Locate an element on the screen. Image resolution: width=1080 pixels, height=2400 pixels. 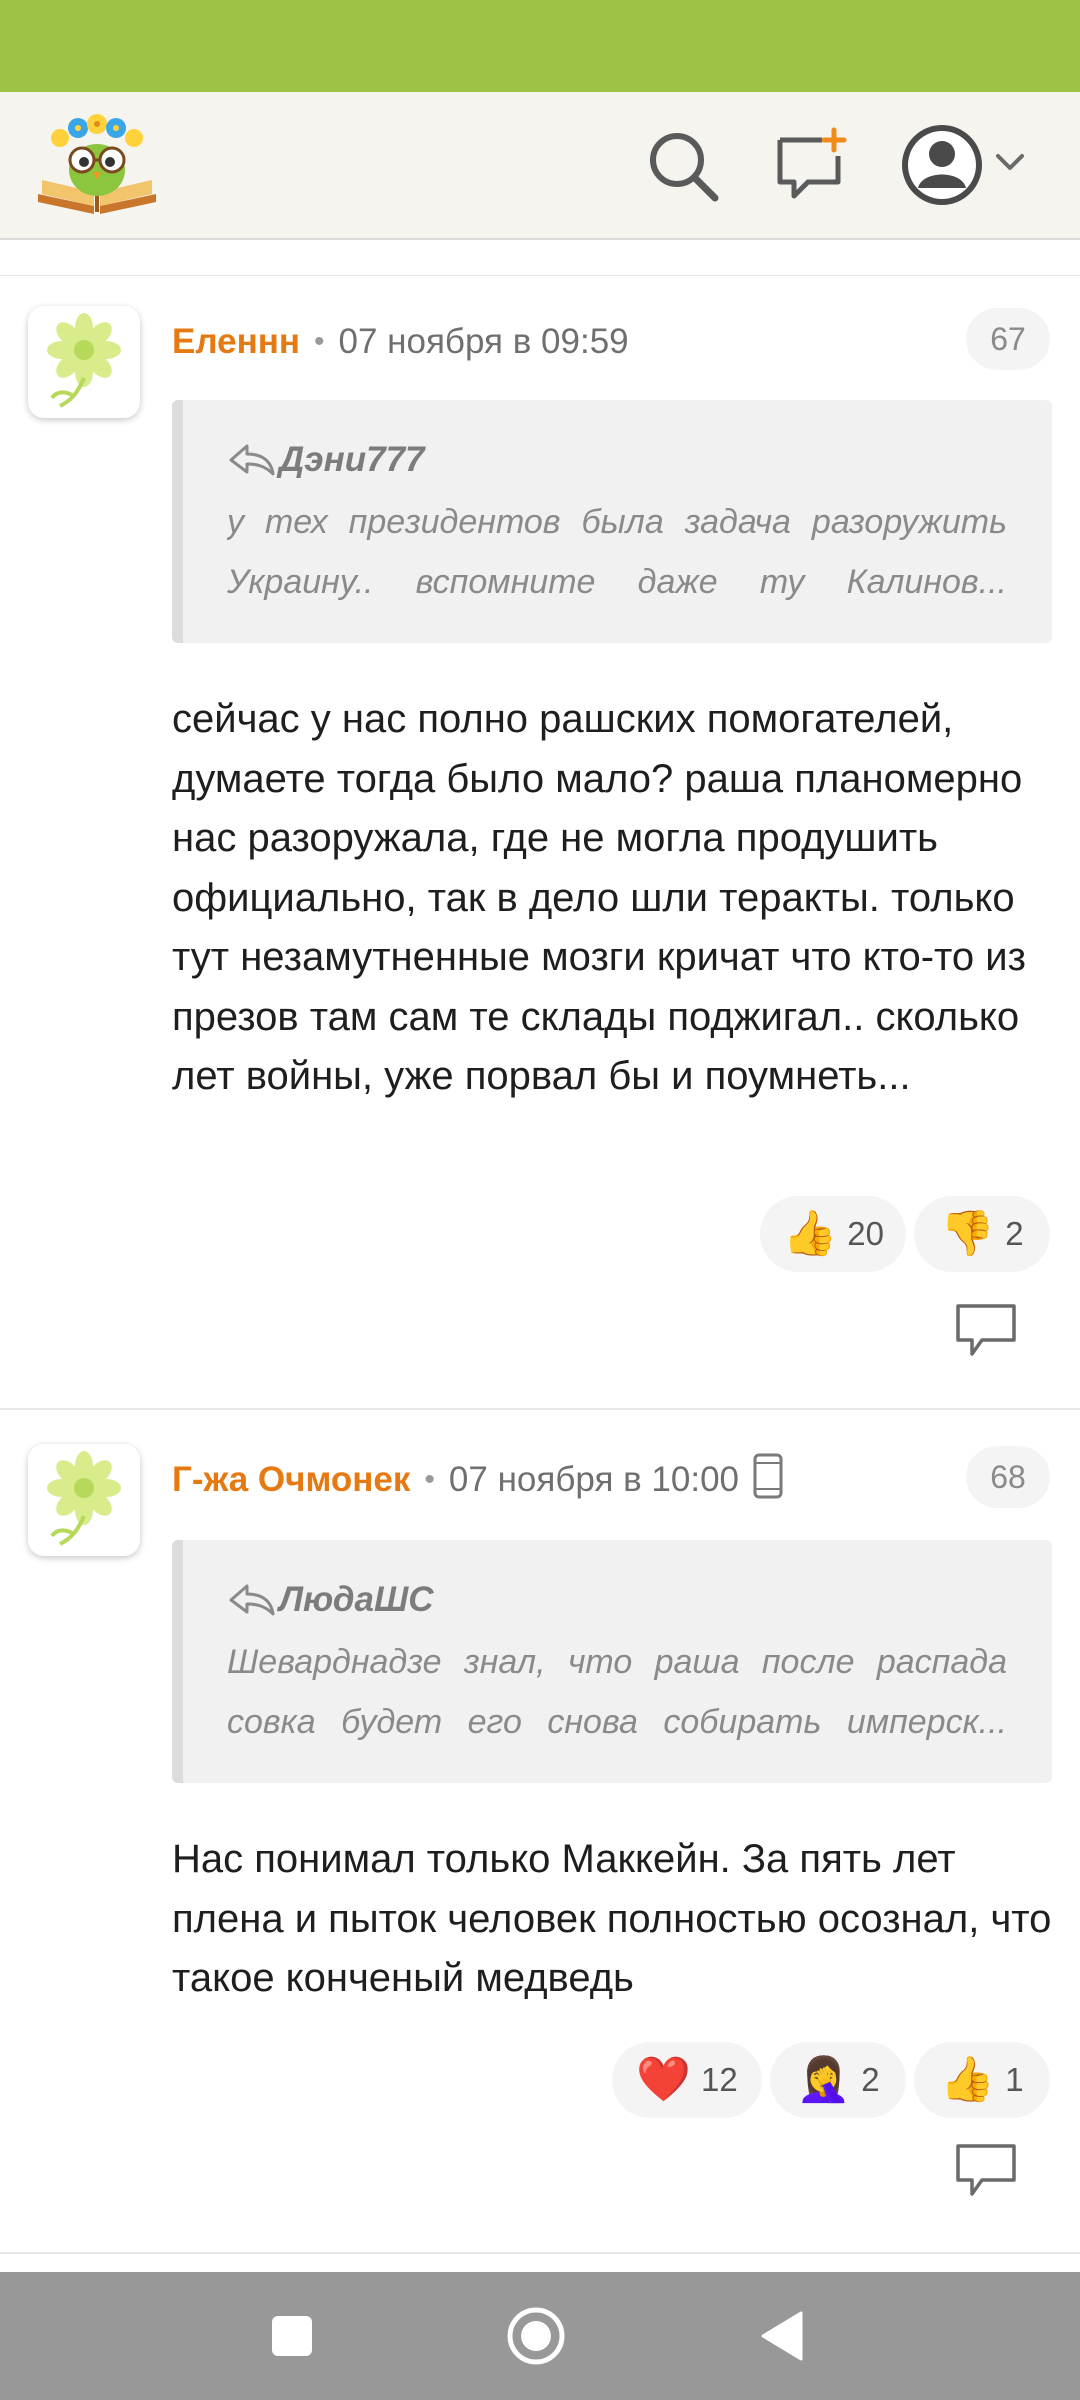
comment-number-badge: 68 is located at coordinates (1008, 1477).